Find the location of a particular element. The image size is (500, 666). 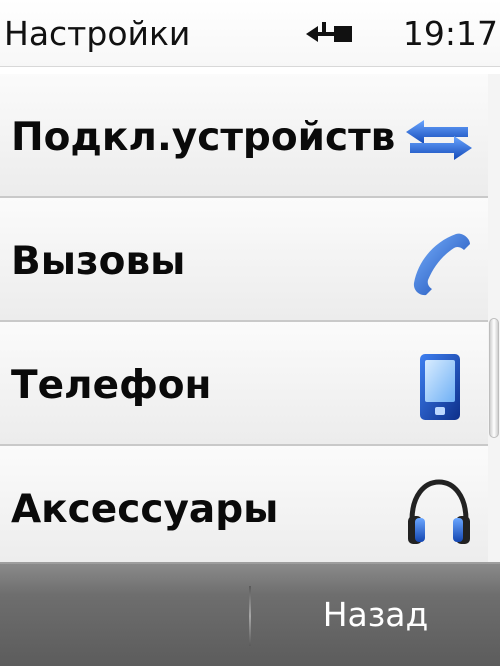

phone-handset-icon is located at coordinates (439, 263).